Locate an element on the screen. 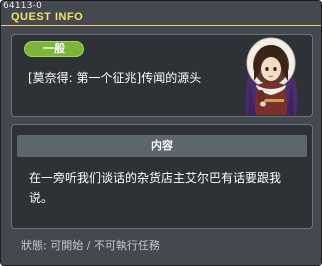 The width and height of the screenshot is (322, 266). quest-status: 狀態: 可開始 / 不可執行任務 is located at coordinates (90, 245).